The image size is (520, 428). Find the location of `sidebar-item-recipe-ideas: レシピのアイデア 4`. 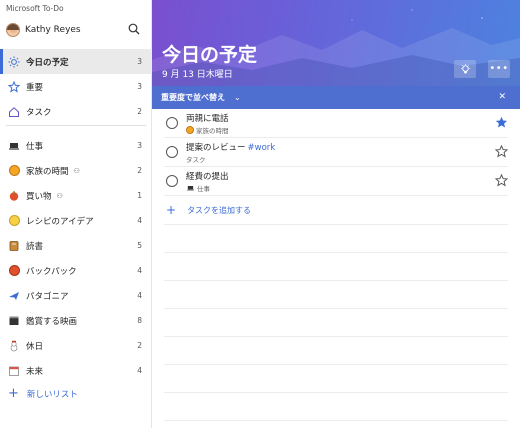

sidebar-item-recipe-ideas: レシピのアイデア 4 is located at coordinates (76, 220).